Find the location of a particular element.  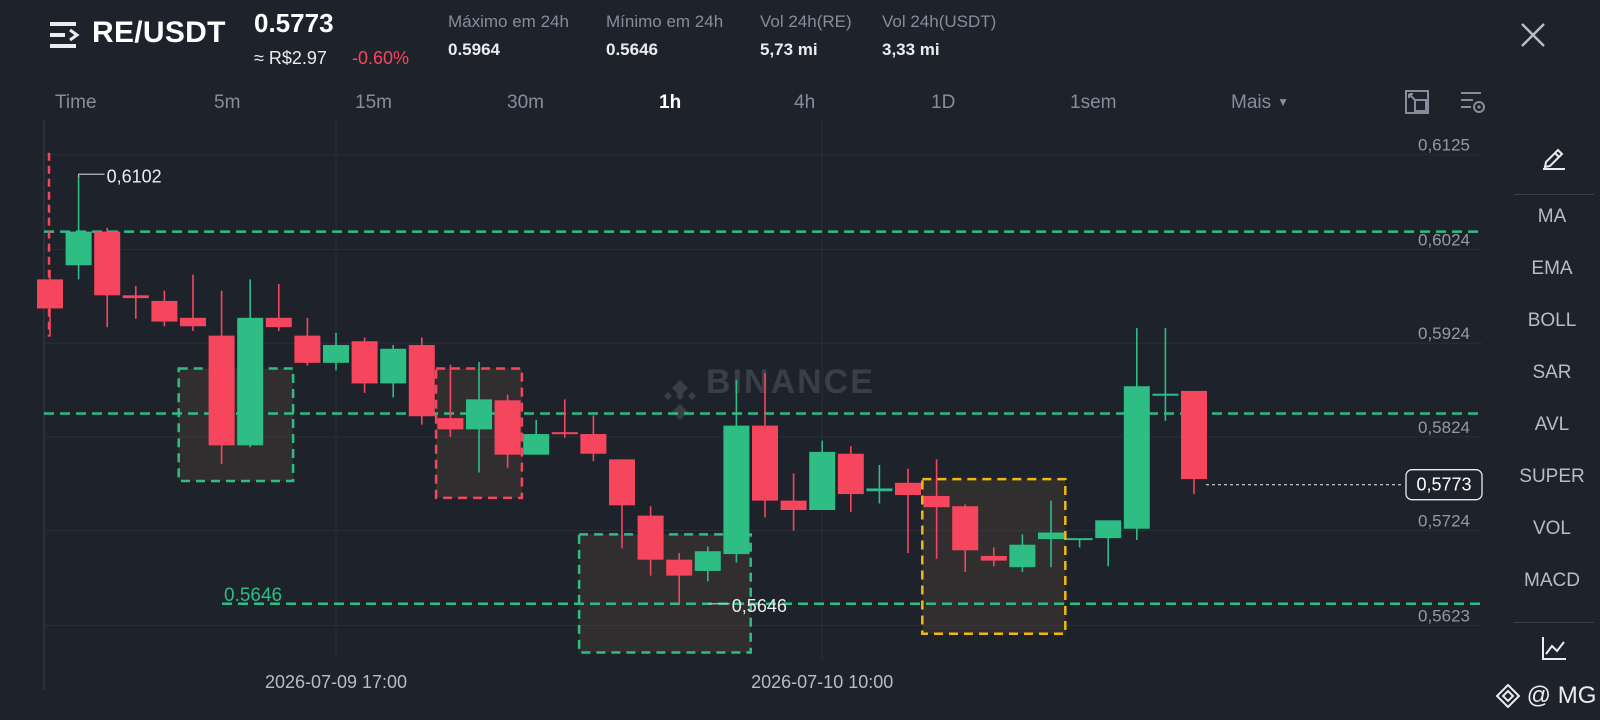

tab-5m: 5m is located at coordinates (227, 103).